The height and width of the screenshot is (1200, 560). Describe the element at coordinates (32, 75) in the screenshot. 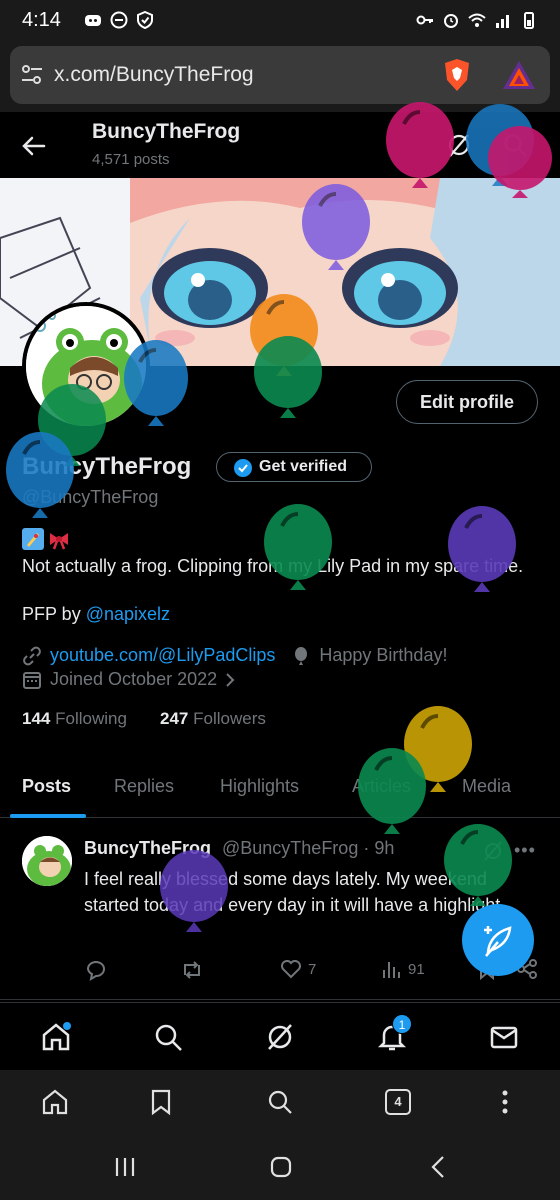

I see `site-settings-icon` at that location.